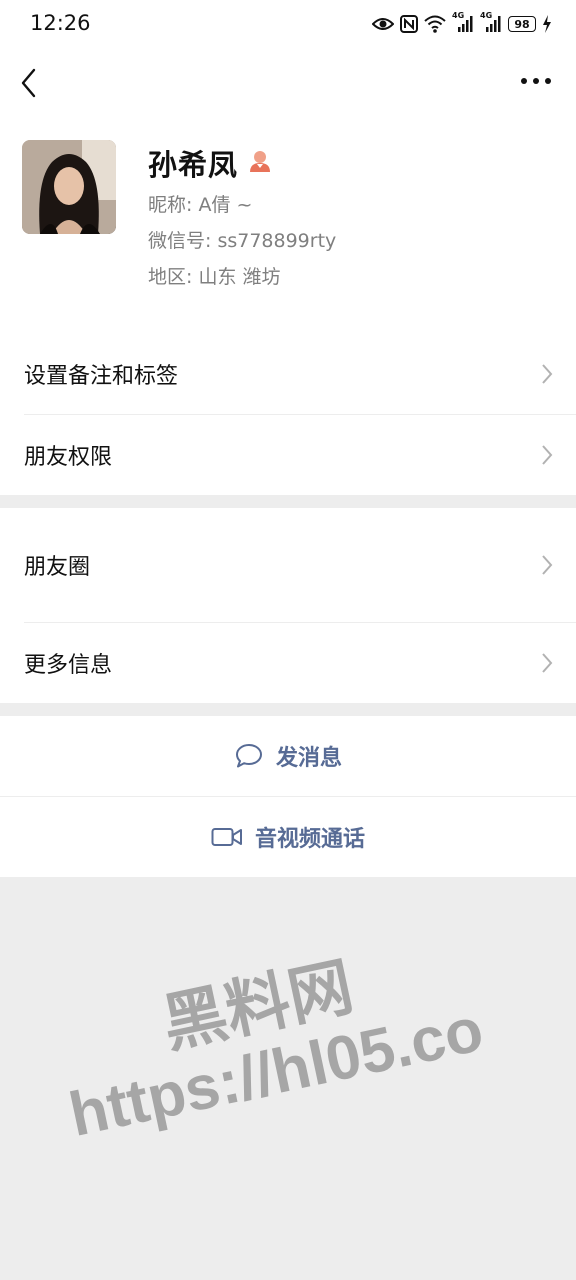  Describe the element at coordinates (28, 83) in the screenshot. I see `chevron-left-icon` at that location.